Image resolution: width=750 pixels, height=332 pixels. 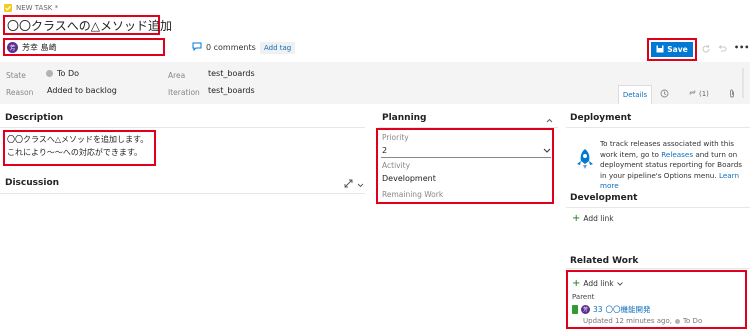 What do you see at coordinates (197, 47) in the screenshot?
I see `comment-icon` at bounding box center [197, 47].